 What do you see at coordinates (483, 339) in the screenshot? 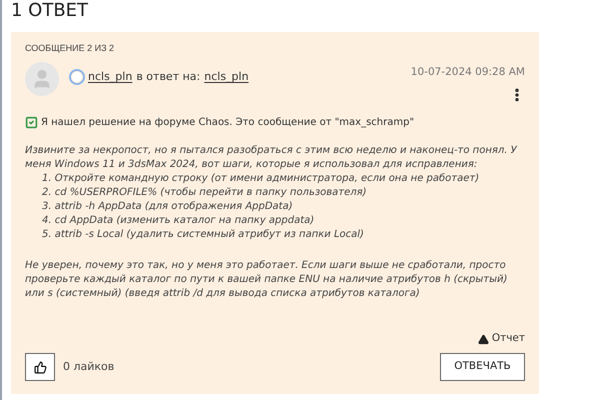
I see `warning-icon` at bounding box center [483, 339].